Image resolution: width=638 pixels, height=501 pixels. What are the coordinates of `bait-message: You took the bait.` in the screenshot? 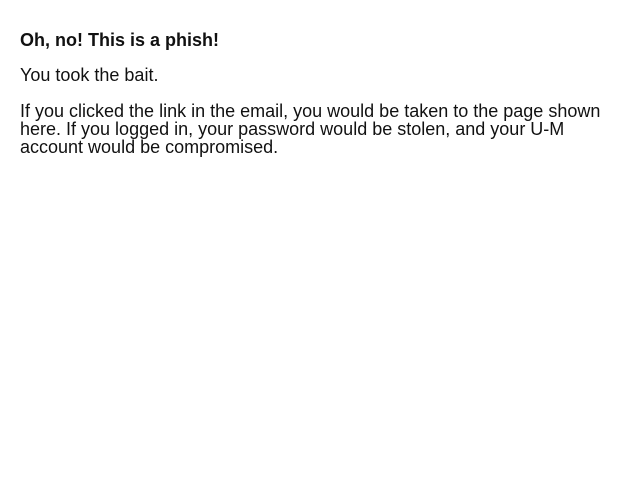 It's located at (89, 75).